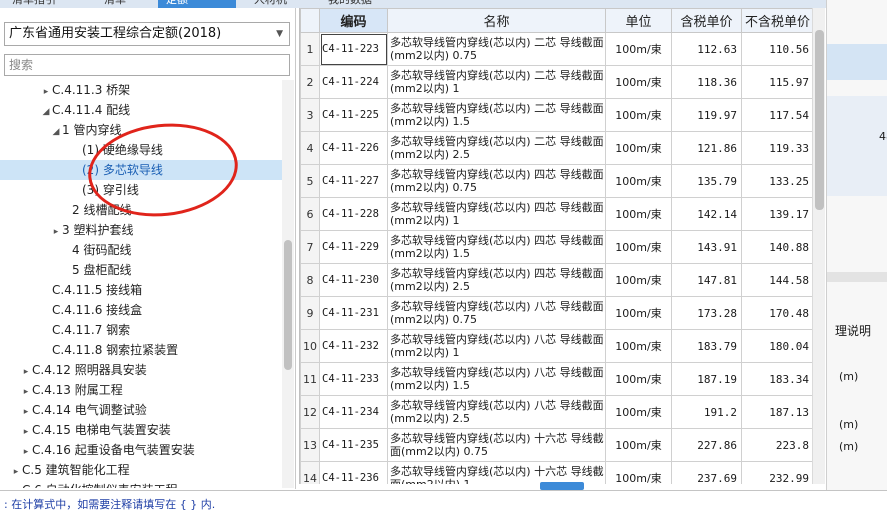 The width and height of the screenshot is (887, 511). What do you see at coordinates (496, 445) in the screenshot?
I see `quota-name-cell: 多芯软导线管内穿线(芯以内) 十六芯 导线截面(mm2以内) 0.75` at bounding box center [496, 445].